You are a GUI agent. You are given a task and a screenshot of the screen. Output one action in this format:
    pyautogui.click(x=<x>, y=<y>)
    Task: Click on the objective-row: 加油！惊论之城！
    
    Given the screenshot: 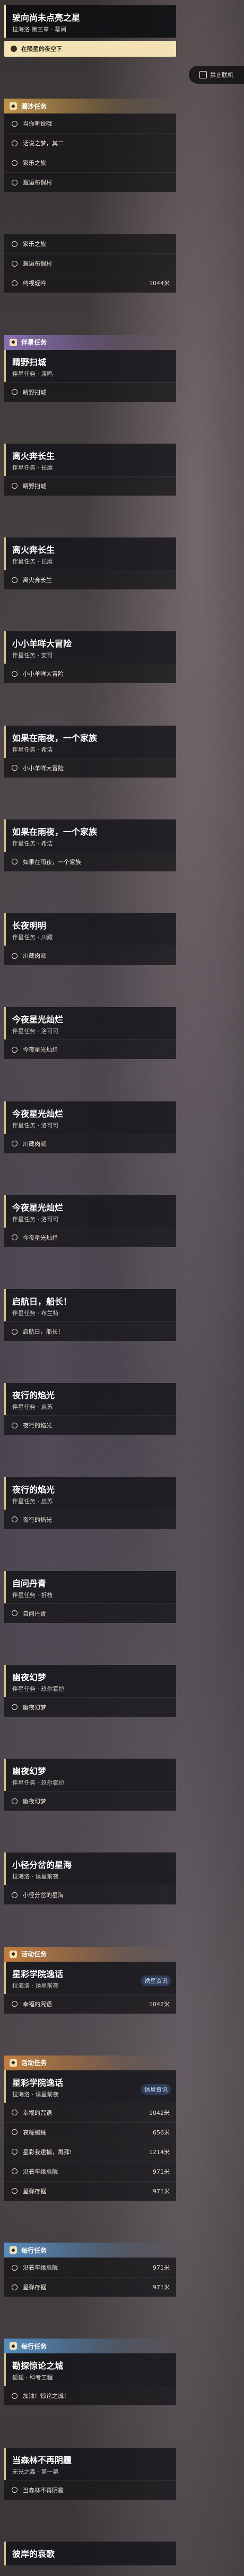 What is the action you would take?
    pyautogui.click(x=90, y=2396)
    